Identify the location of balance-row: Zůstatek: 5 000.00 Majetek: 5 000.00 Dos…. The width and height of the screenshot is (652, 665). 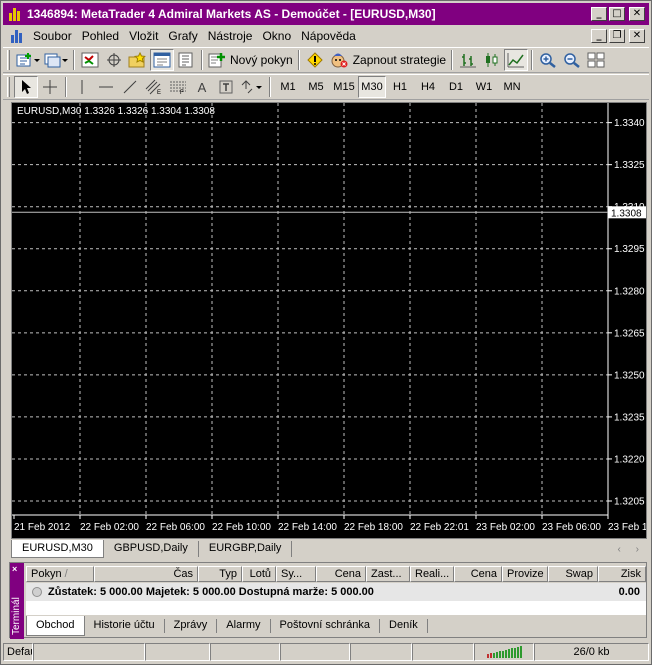
(336, 592).